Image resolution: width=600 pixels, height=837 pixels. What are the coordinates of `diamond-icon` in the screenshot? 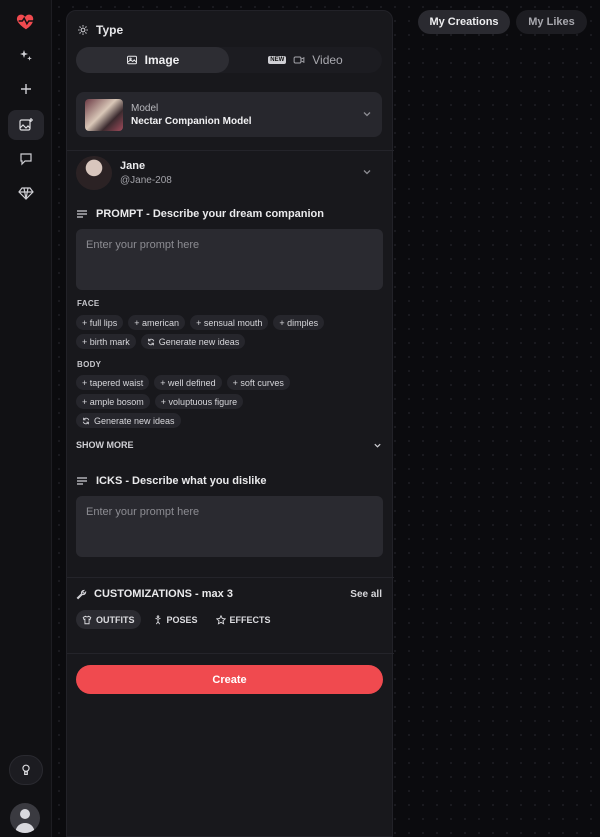 It's located at (26, 193).